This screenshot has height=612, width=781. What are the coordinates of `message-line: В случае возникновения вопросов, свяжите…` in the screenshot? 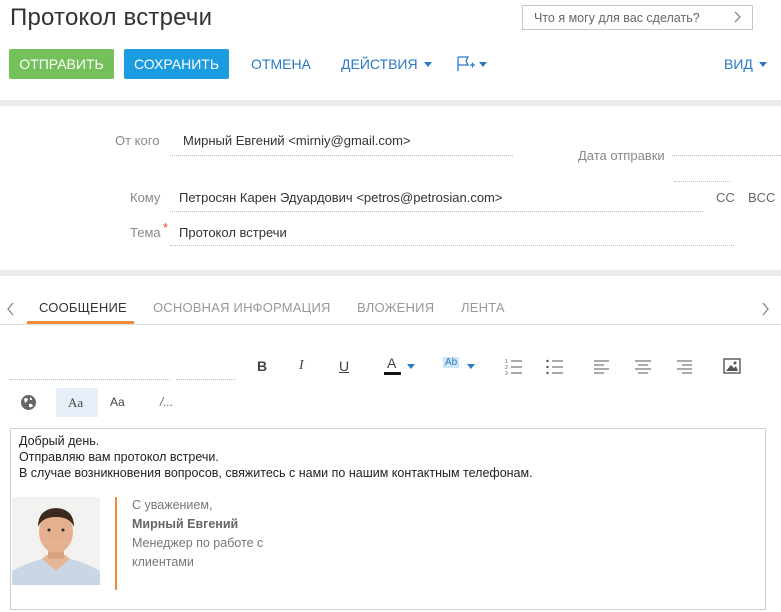 It's located at (276, 473).